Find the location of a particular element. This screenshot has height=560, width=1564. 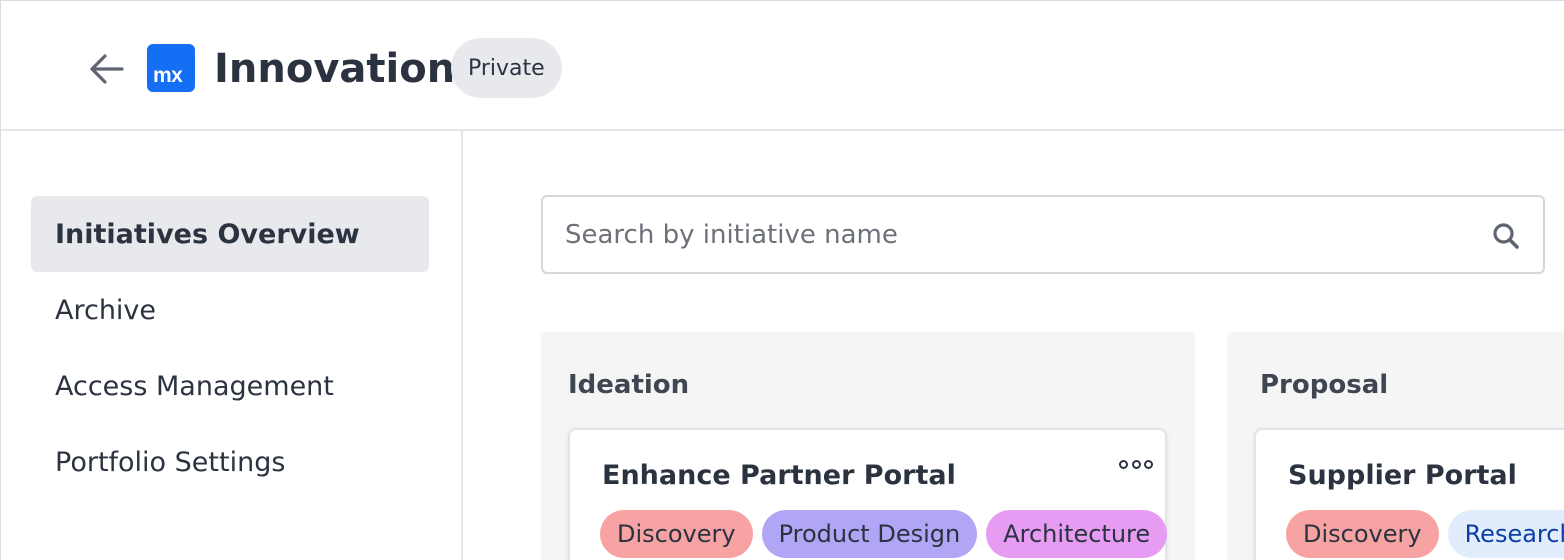

sidebar-item-access-management: Access Management is located at coordinates (230, 386).